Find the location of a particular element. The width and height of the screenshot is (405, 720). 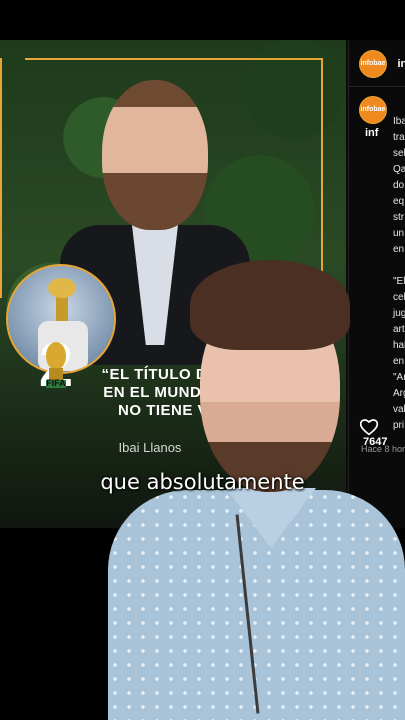

account-header: infobae inf is located at coordinates (382, 65).